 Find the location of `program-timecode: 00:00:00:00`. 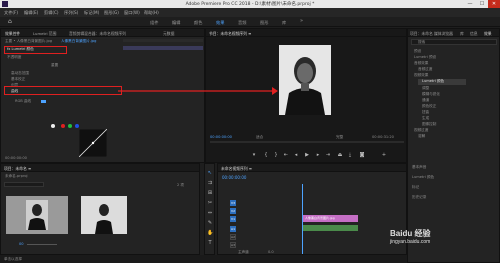

program-timecode: 00:00:00:00 is located at coordinates (221, 137).